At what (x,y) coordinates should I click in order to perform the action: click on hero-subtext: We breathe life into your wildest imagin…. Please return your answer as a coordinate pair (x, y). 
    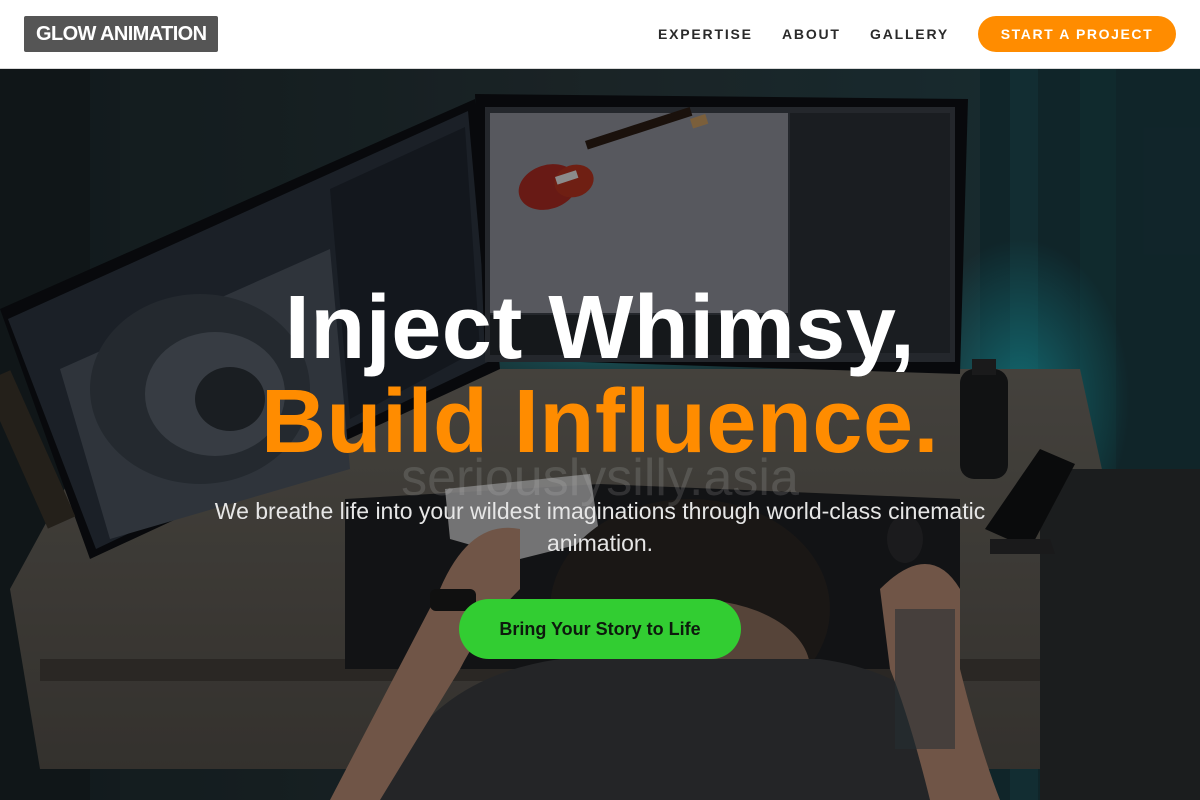
    Looking at the image, I should click on (600, 527).